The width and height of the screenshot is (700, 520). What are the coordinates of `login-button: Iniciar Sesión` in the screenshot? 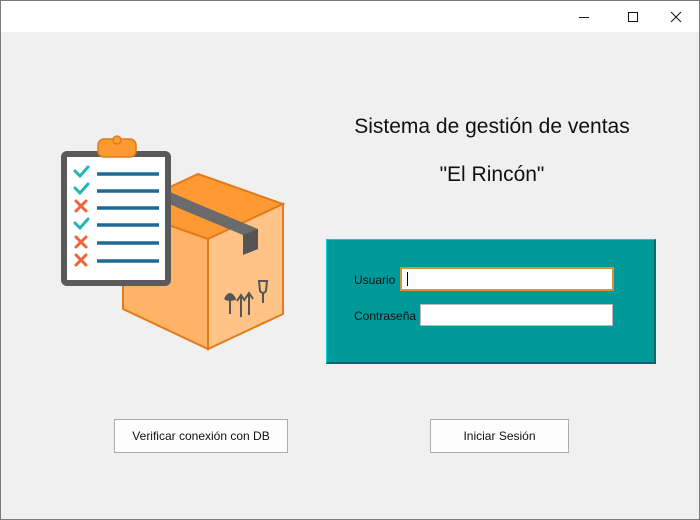 It's located at (499, 436).